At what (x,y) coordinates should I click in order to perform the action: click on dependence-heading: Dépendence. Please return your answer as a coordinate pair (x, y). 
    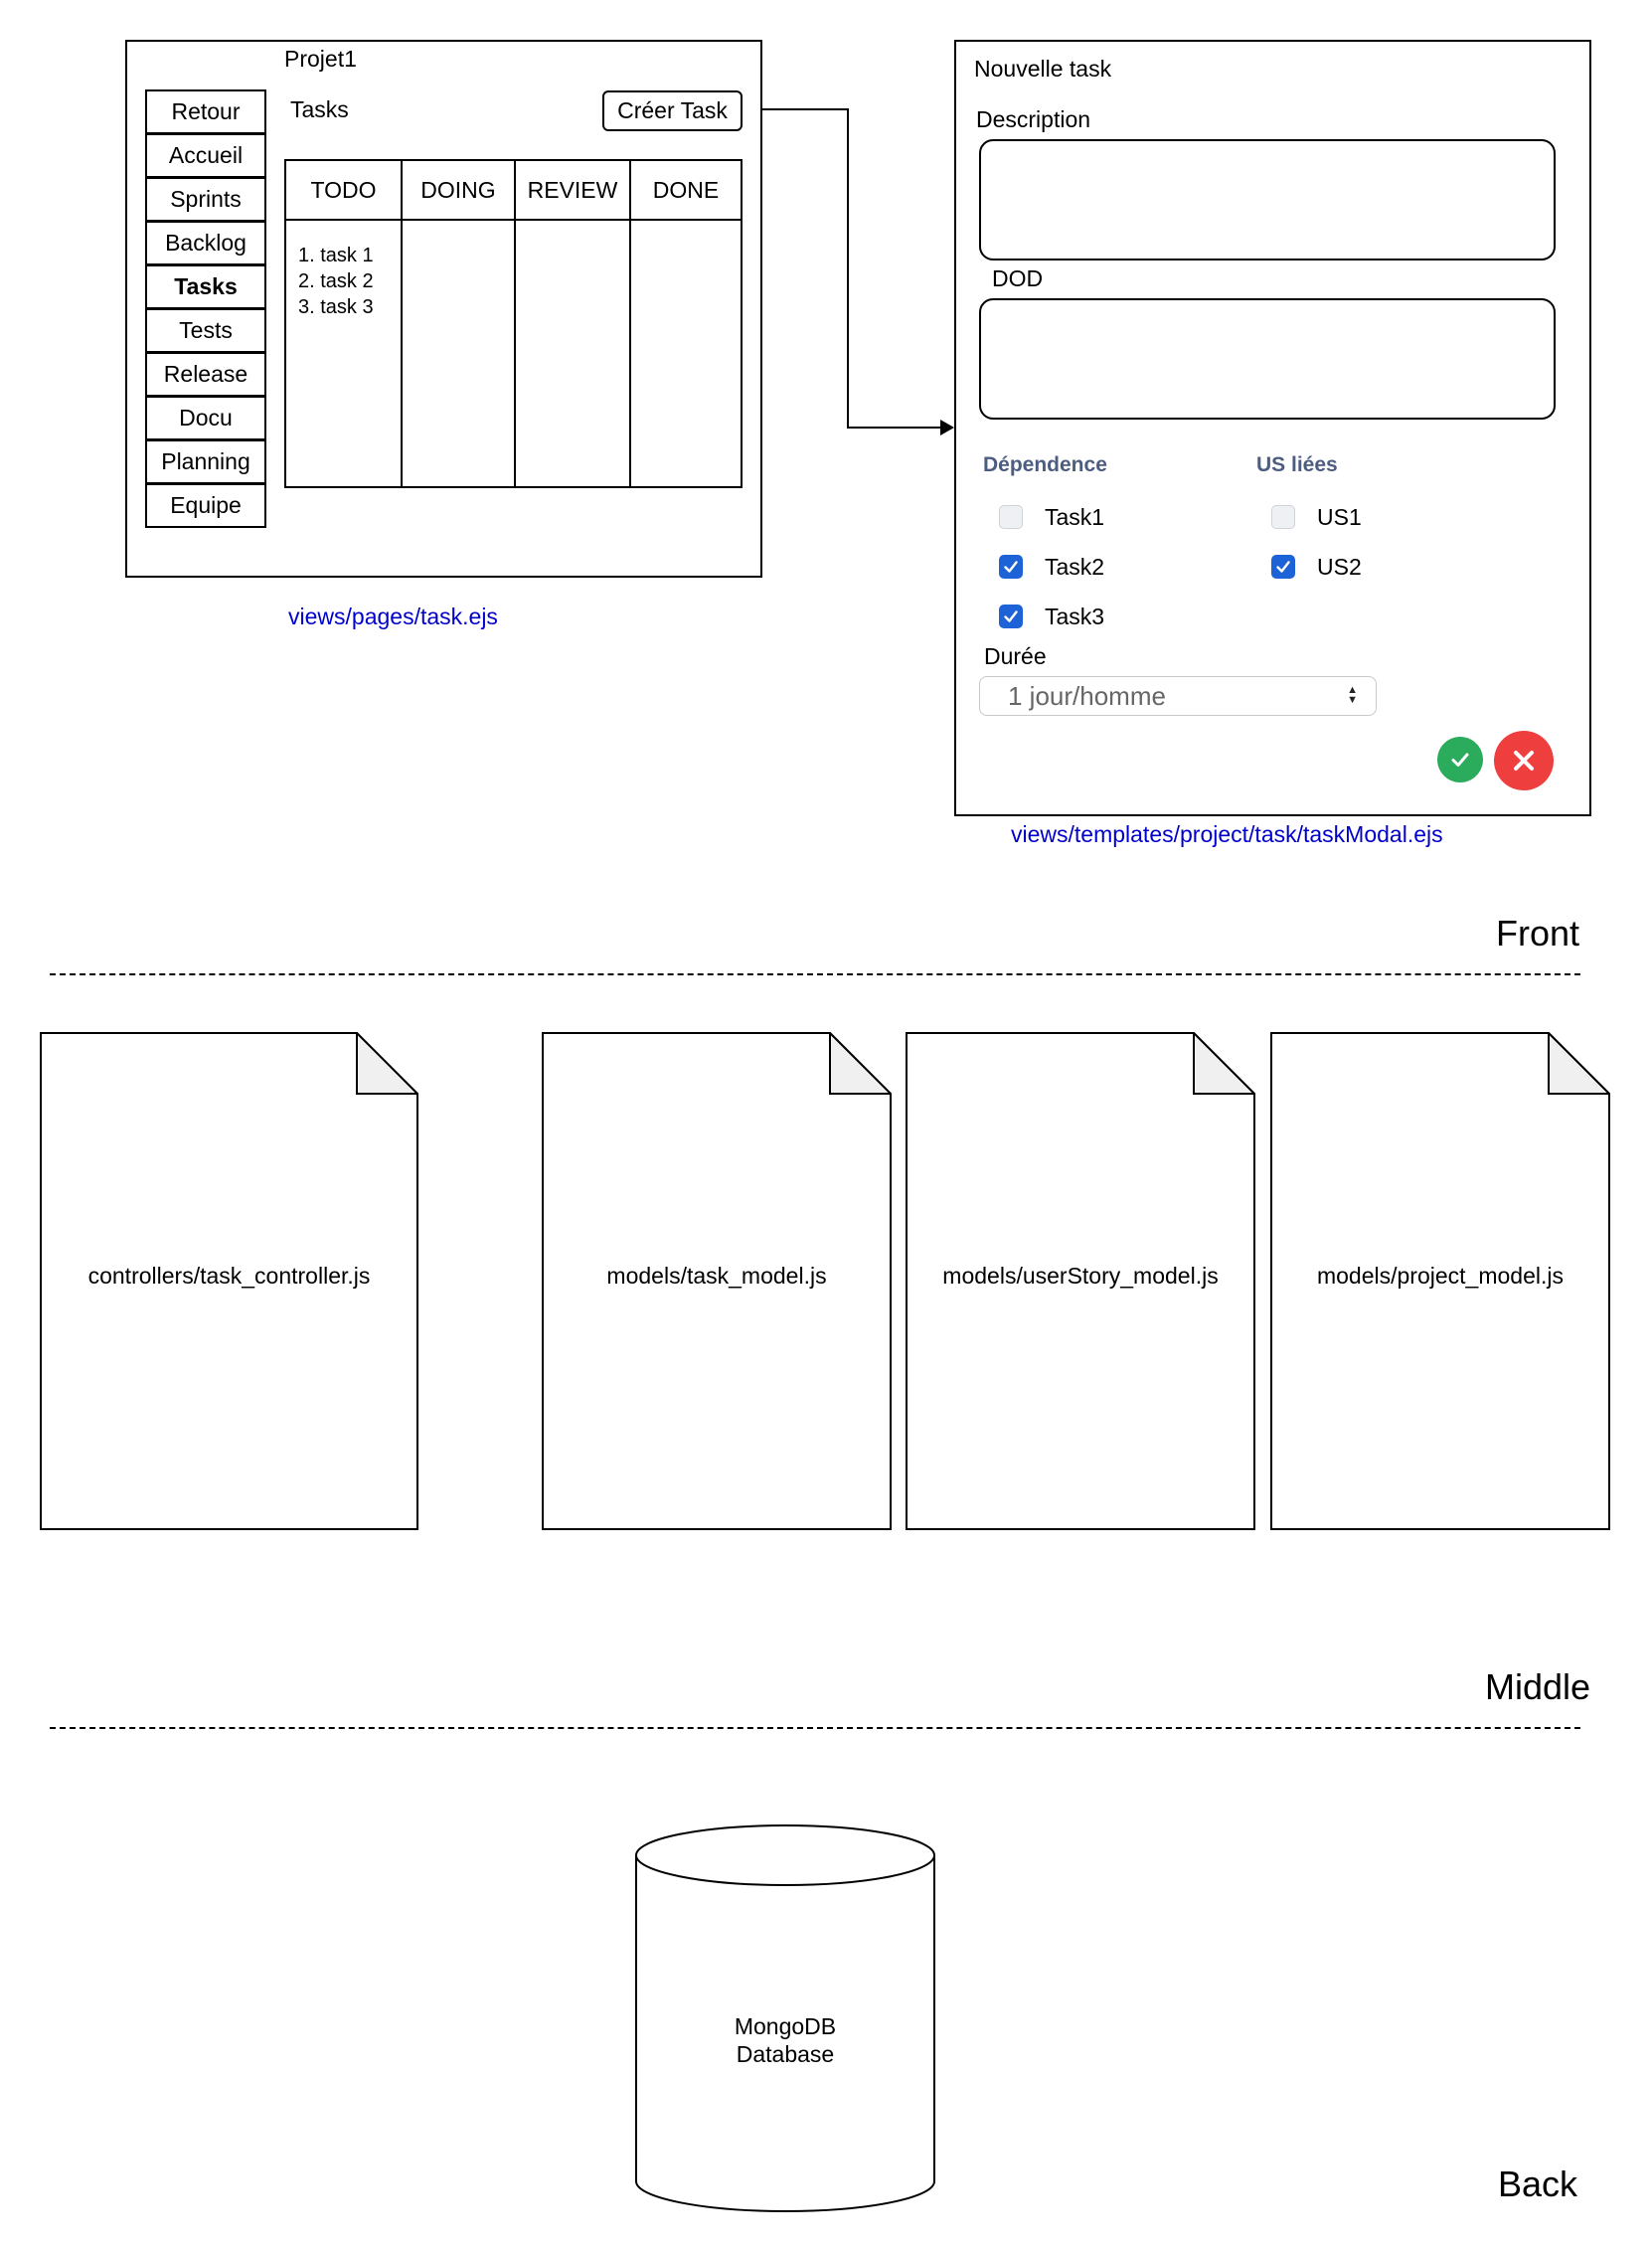
    Looking at the image, I should click on (1045, 465).